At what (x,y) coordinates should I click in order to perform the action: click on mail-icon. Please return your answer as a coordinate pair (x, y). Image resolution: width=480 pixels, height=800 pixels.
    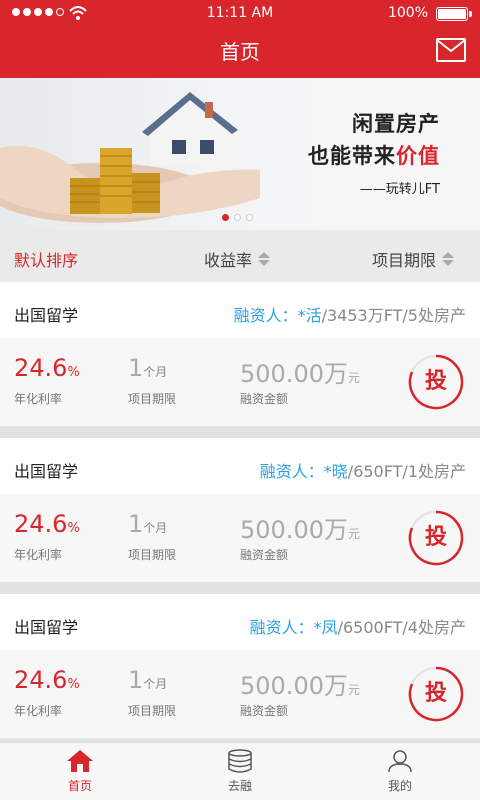
    Looking at the image, I should click on (451, 50).